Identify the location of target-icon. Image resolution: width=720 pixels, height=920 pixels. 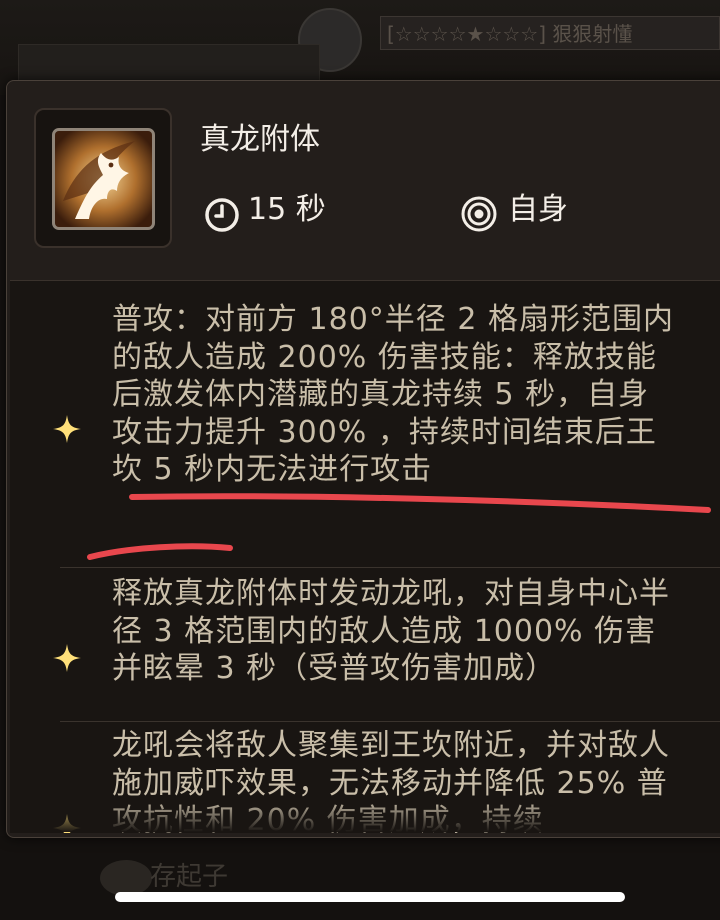
(479, 214).